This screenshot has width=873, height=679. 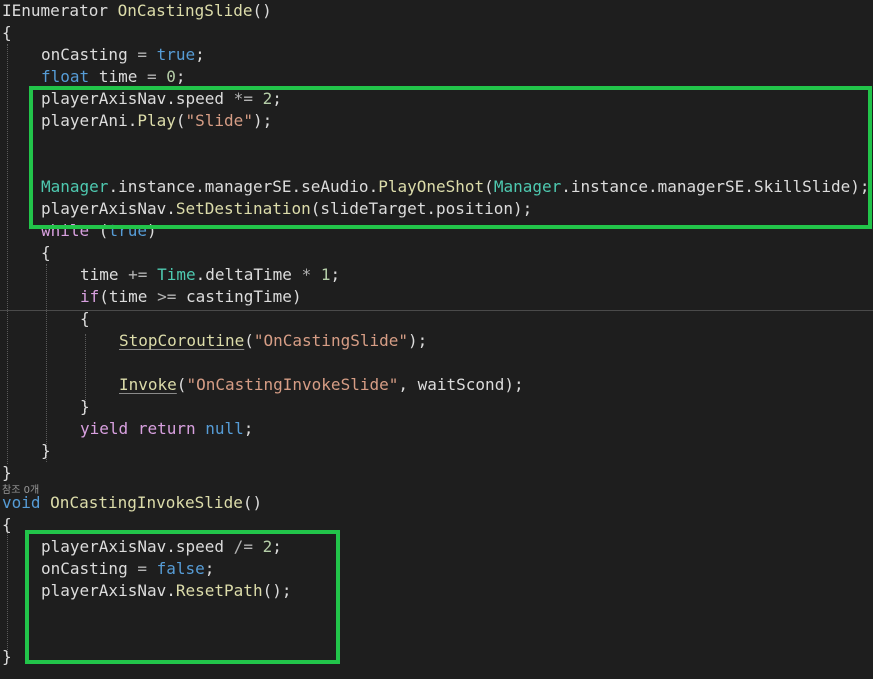 What do you see at coordinates (373, 208) in the screenshot?
I see `code-token: slideTarget` at bounding box center [373, 208].